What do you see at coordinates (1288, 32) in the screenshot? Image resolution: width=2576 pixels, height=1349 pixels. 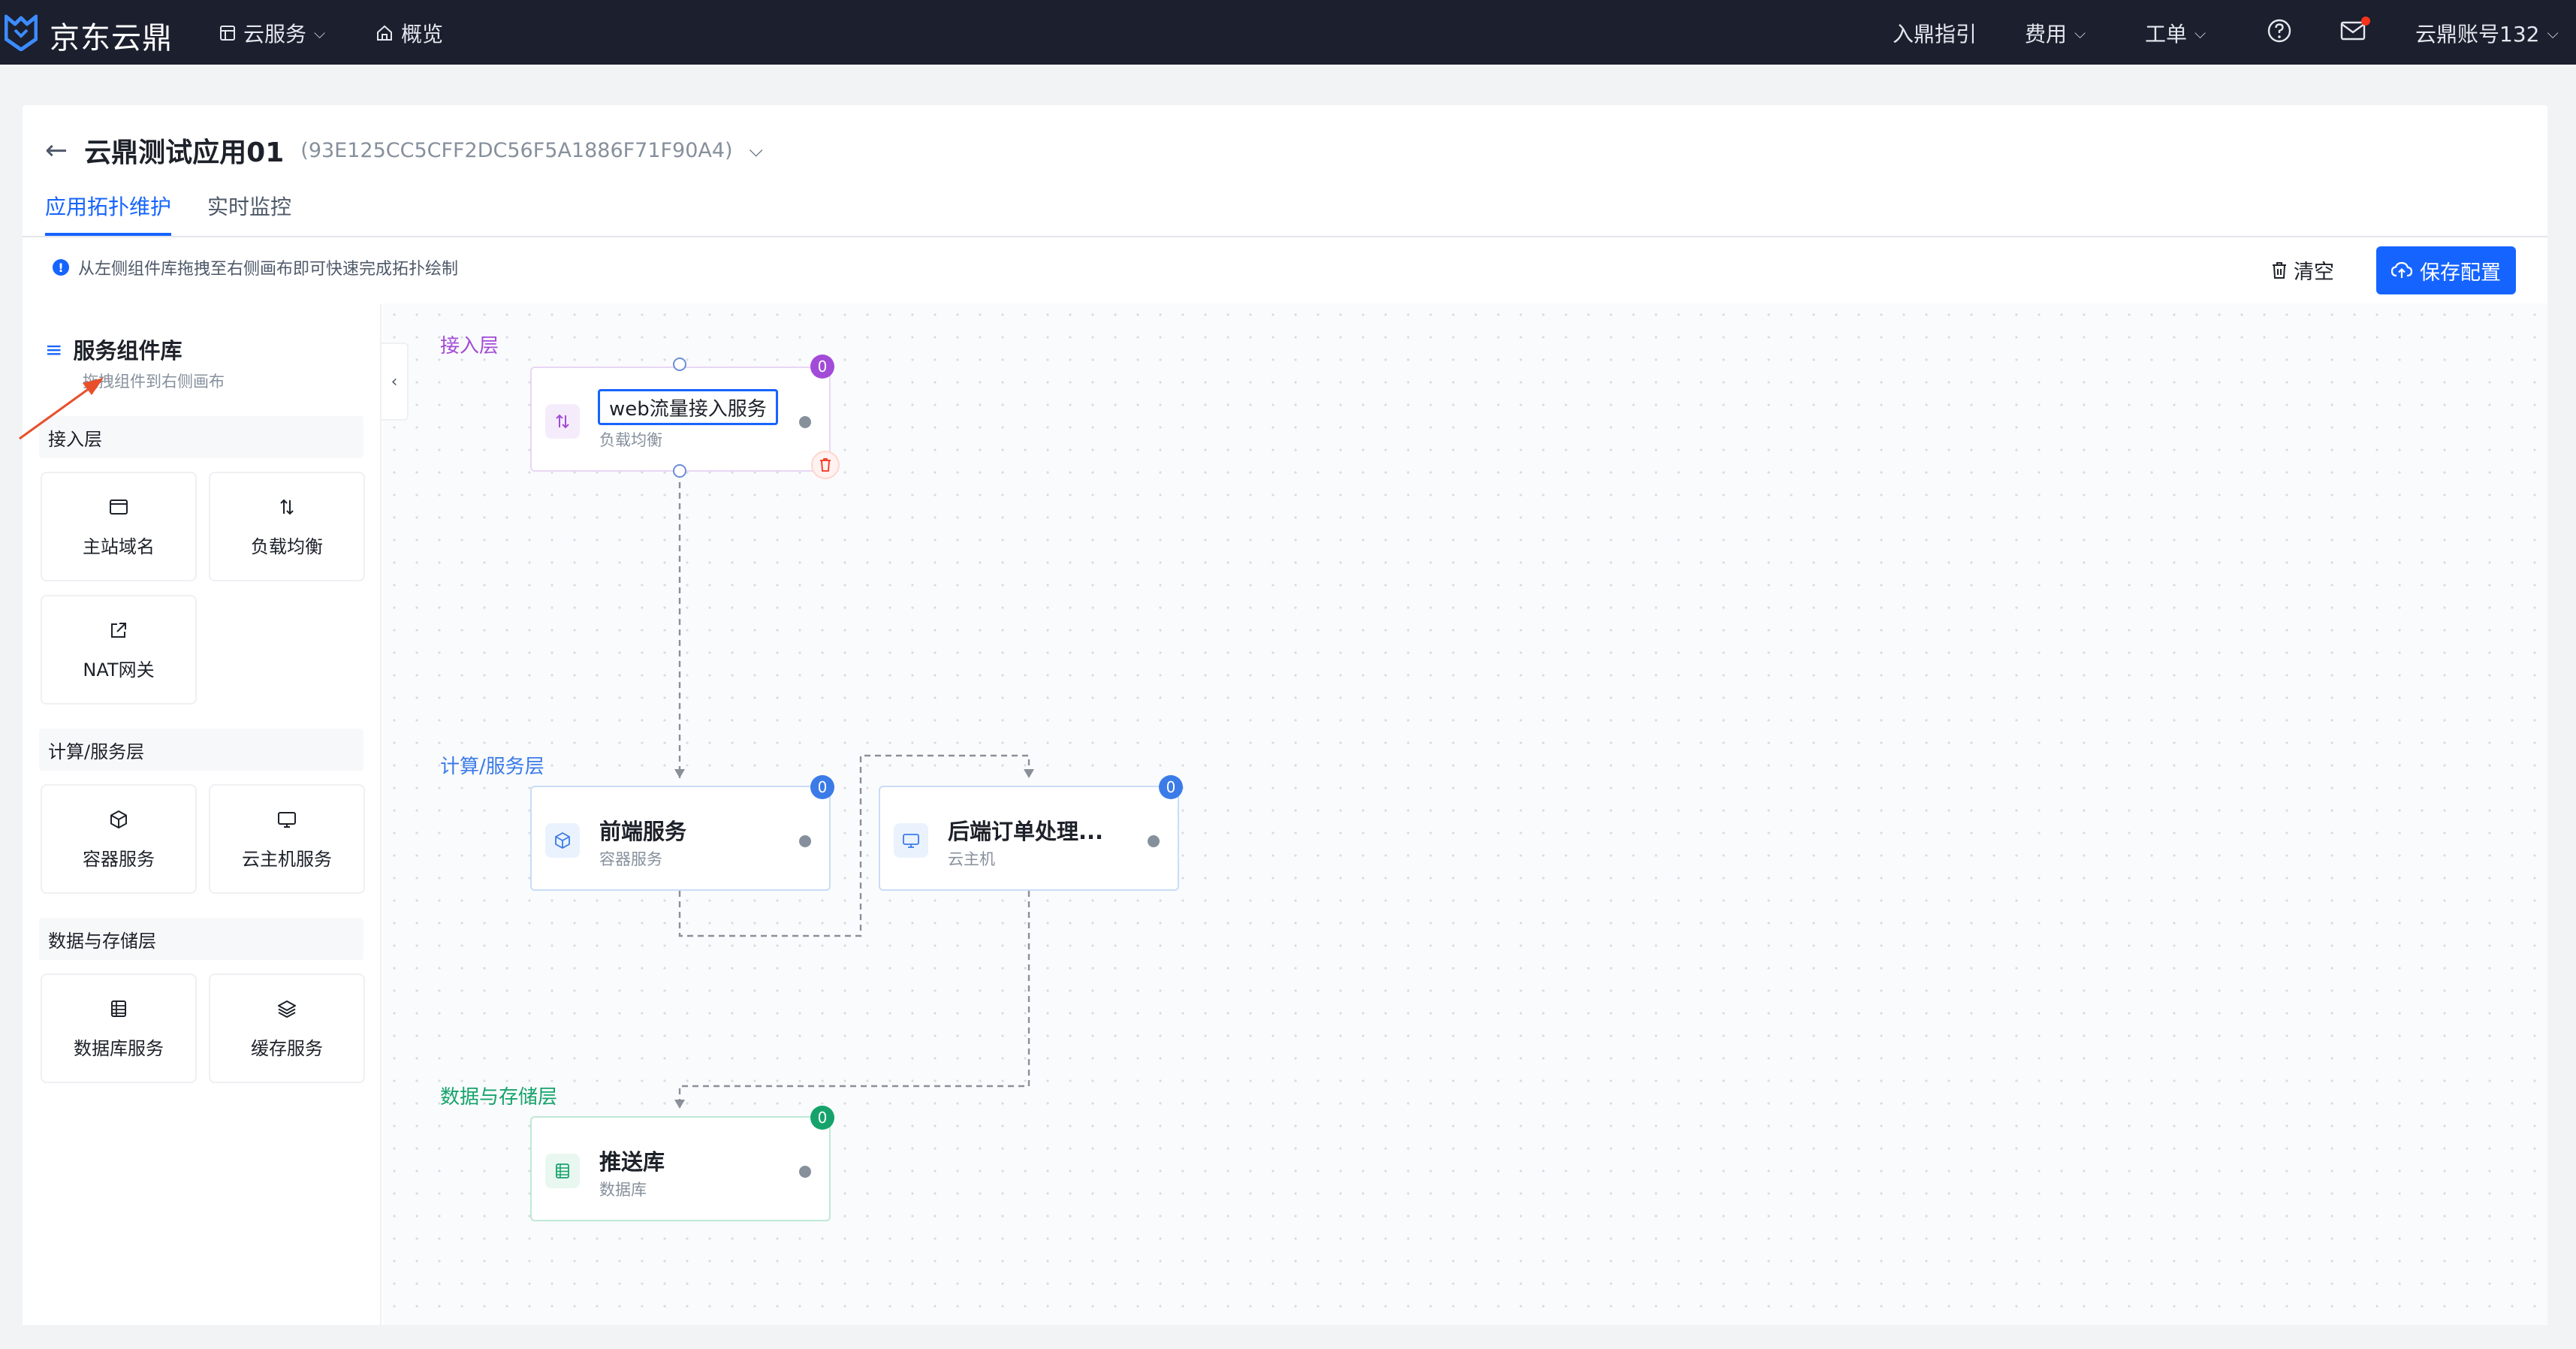 I see `top-nav: 京东云鼎 云服务 ⌵ 概览 入鼎指引 费用 ⌵ 工单 ⌵ 云鼎账号132 ⌵` at bounding box center [1288, 32].